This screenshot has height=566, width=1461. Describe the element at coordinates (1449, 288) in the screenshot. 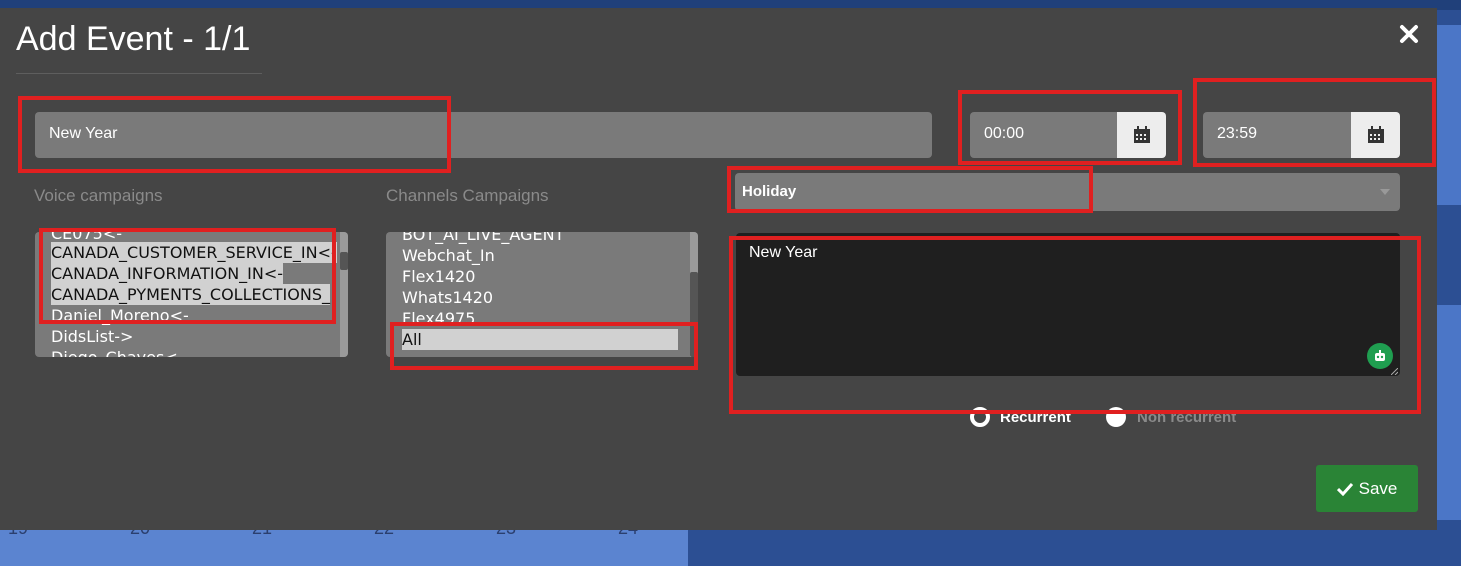

I see `background-right-strip` at that location.